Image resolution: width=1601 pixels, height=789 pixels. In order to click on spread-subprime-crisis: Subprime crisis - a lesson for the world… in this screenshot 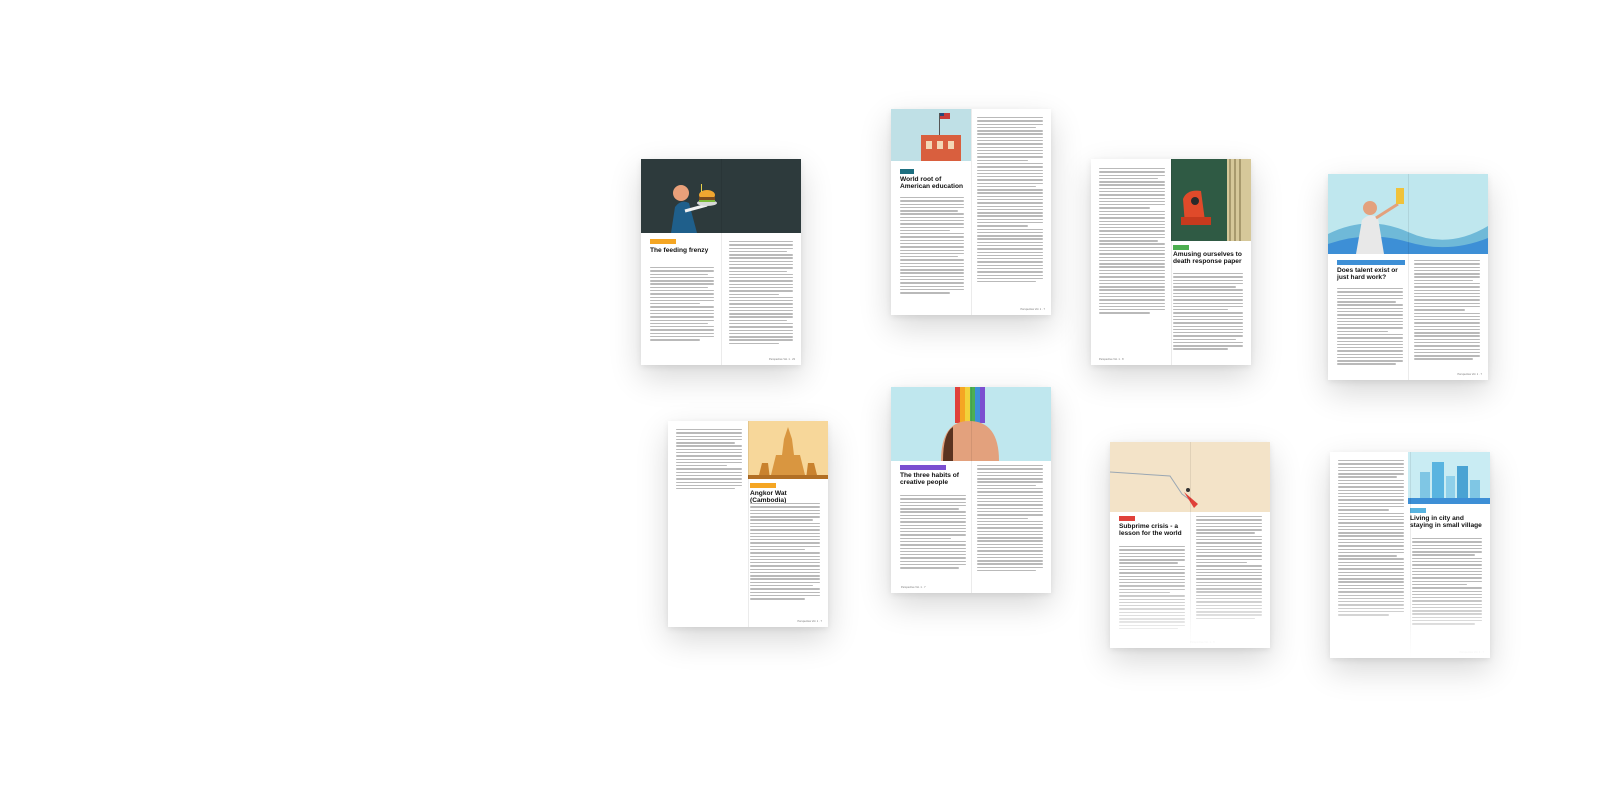, I will do `click(1190, 545)`.